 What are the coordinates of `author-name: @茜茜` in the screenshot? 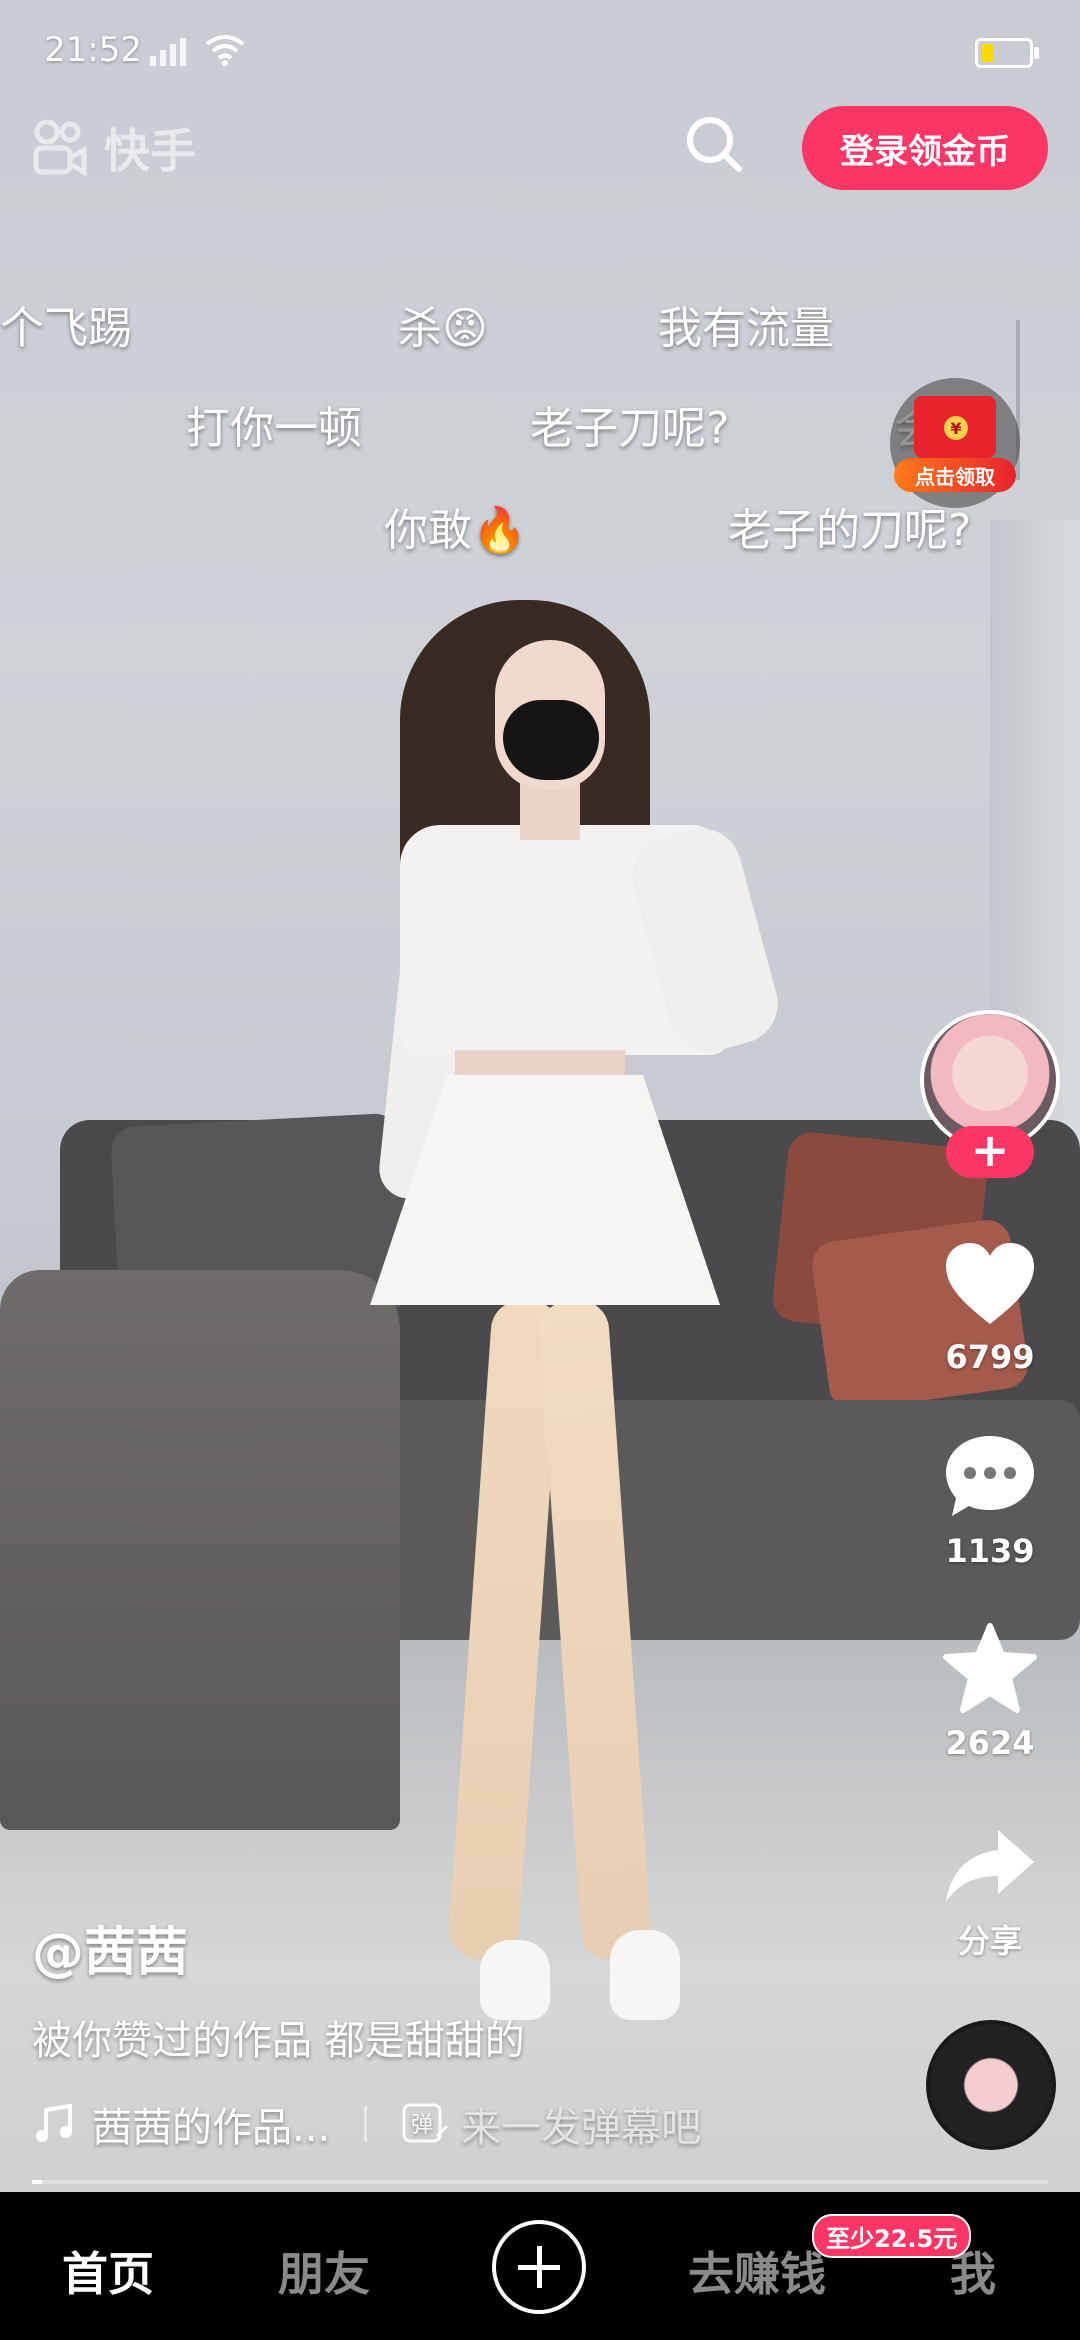 It's located at (110, 1947).